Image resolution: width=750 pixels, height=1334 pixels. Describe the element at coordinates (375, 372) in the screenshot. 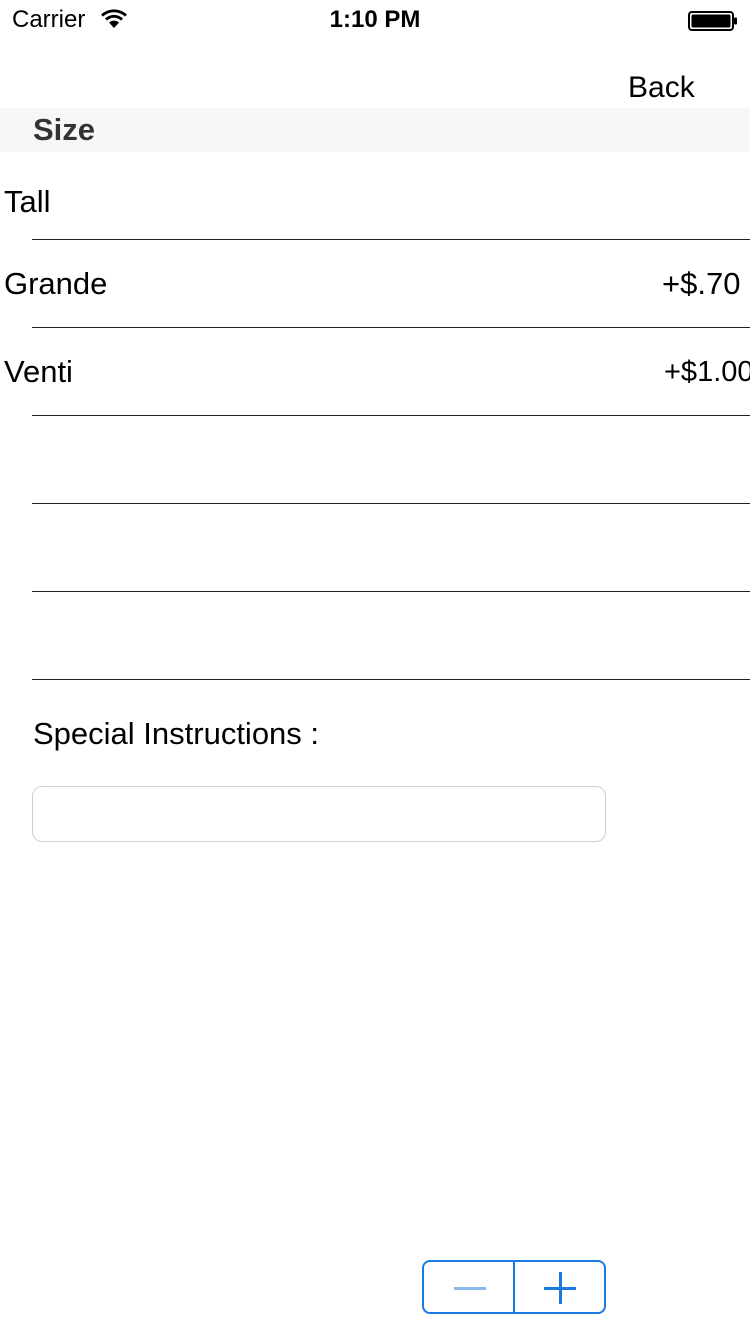

I see `size-row-venti: Venti +$1.00` at that location.